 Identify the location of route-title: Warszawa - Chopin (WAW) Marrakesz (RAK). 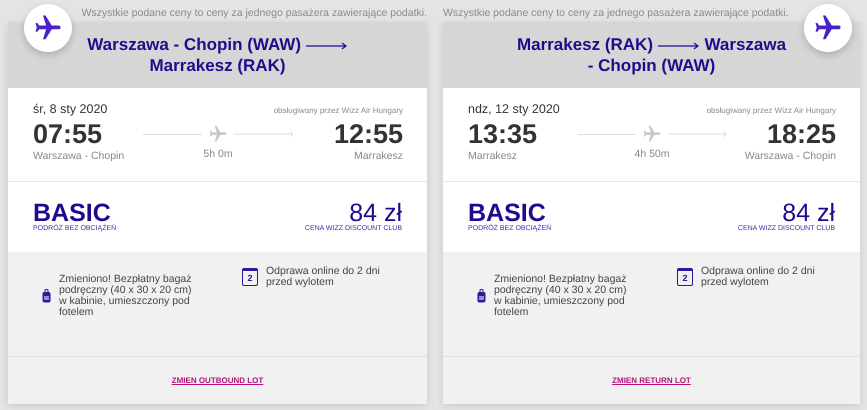
(217, 55).